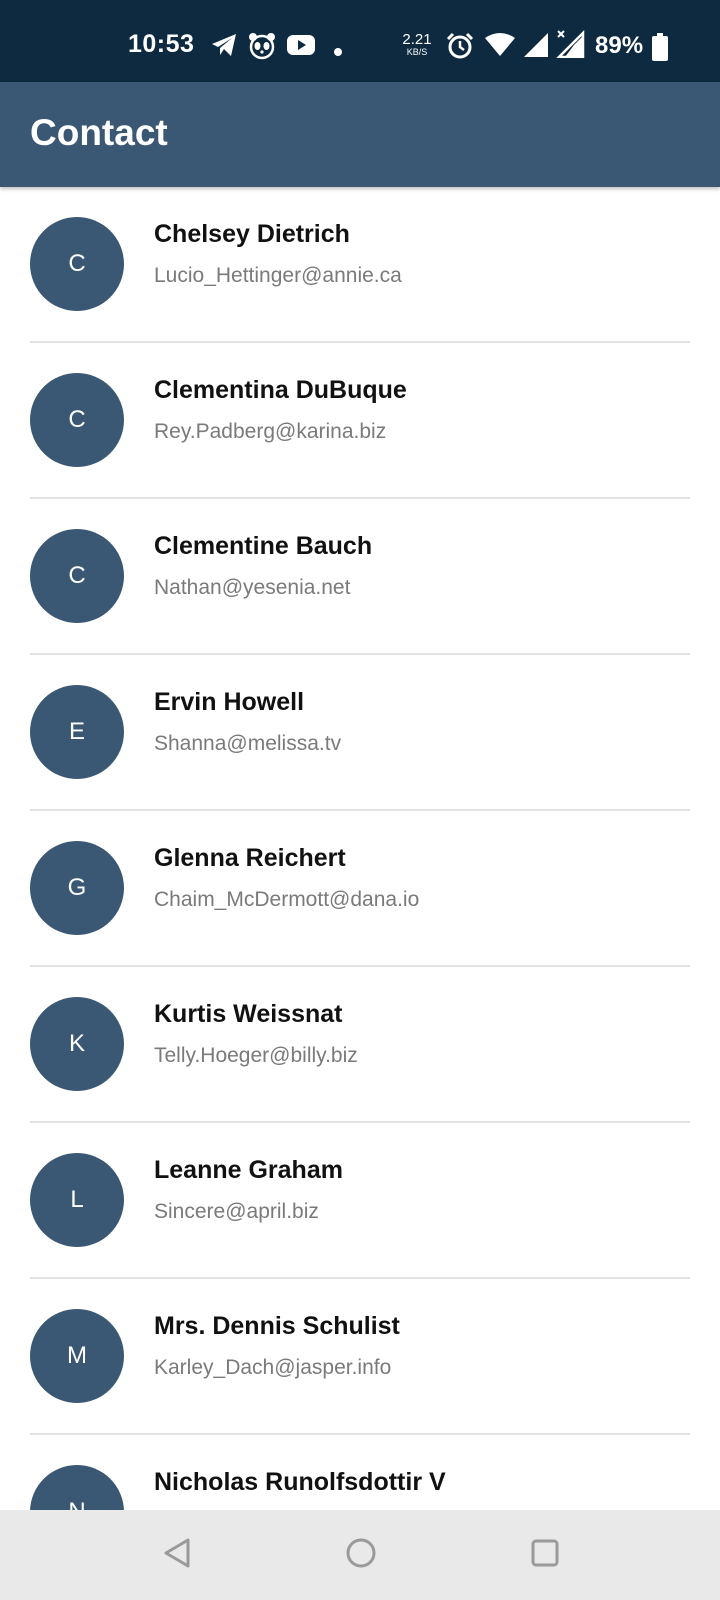  Describe the element at coordinates (619, 45) in the screenshot. I see `battery-percentage: 89%` at that location.